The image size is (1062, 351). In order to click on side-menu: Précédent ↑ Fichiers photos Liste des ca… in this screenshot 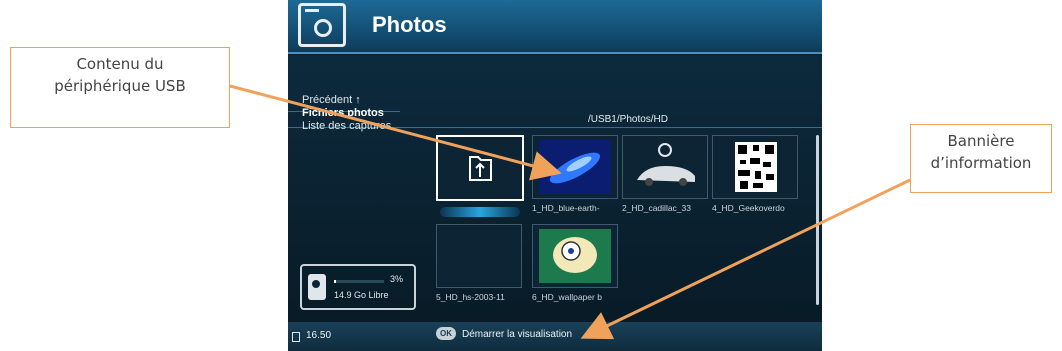, I will do `click(362, 113)`.